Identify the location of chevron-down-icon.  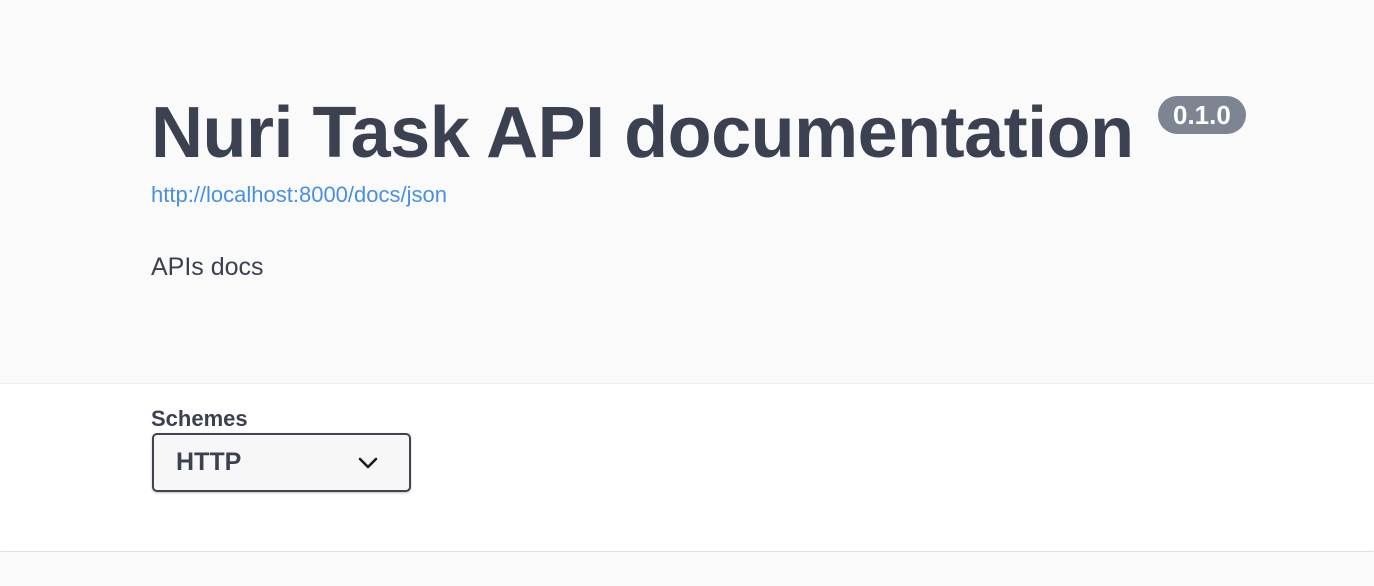
(368, 463).